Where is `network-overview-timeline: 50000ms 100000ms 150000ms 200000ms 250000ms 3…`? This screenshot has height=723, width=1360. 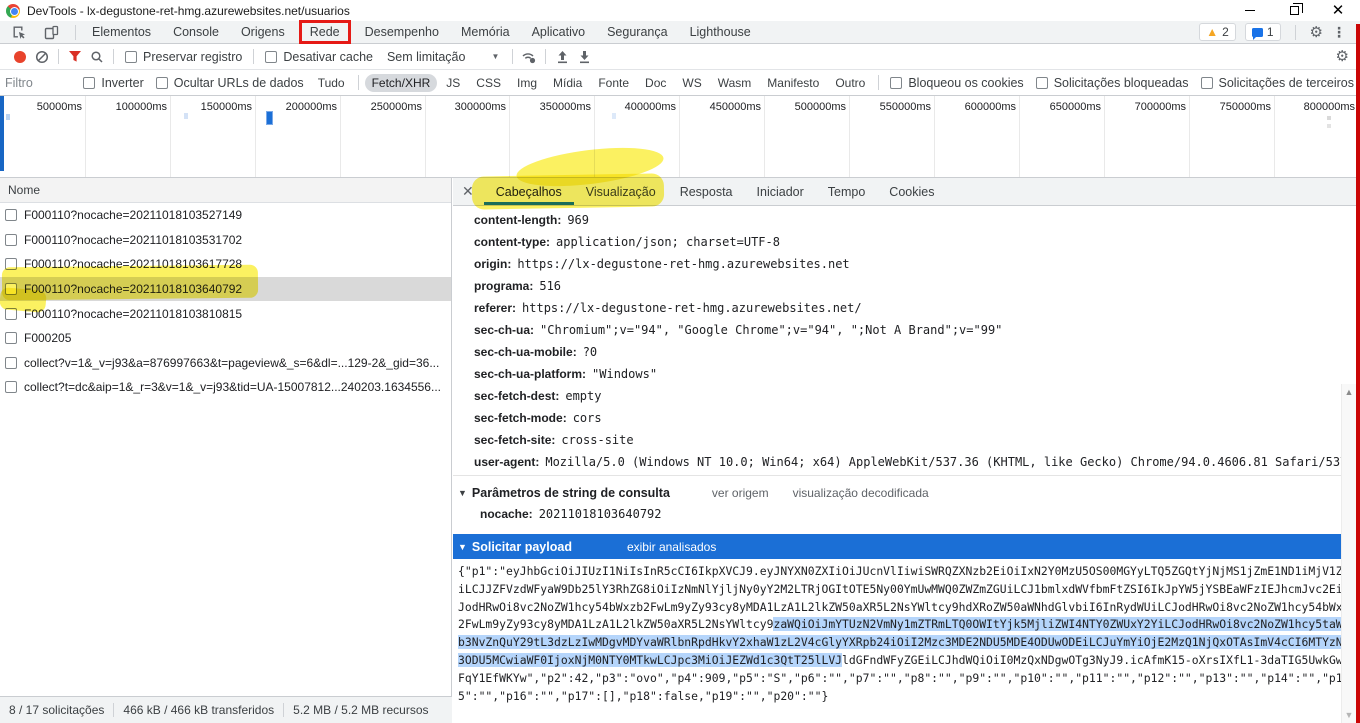 network-overview-timeline: 50000ms 100000ms 150000ms 200000ms 250000ms 3… is located at coordinates (680, 137).